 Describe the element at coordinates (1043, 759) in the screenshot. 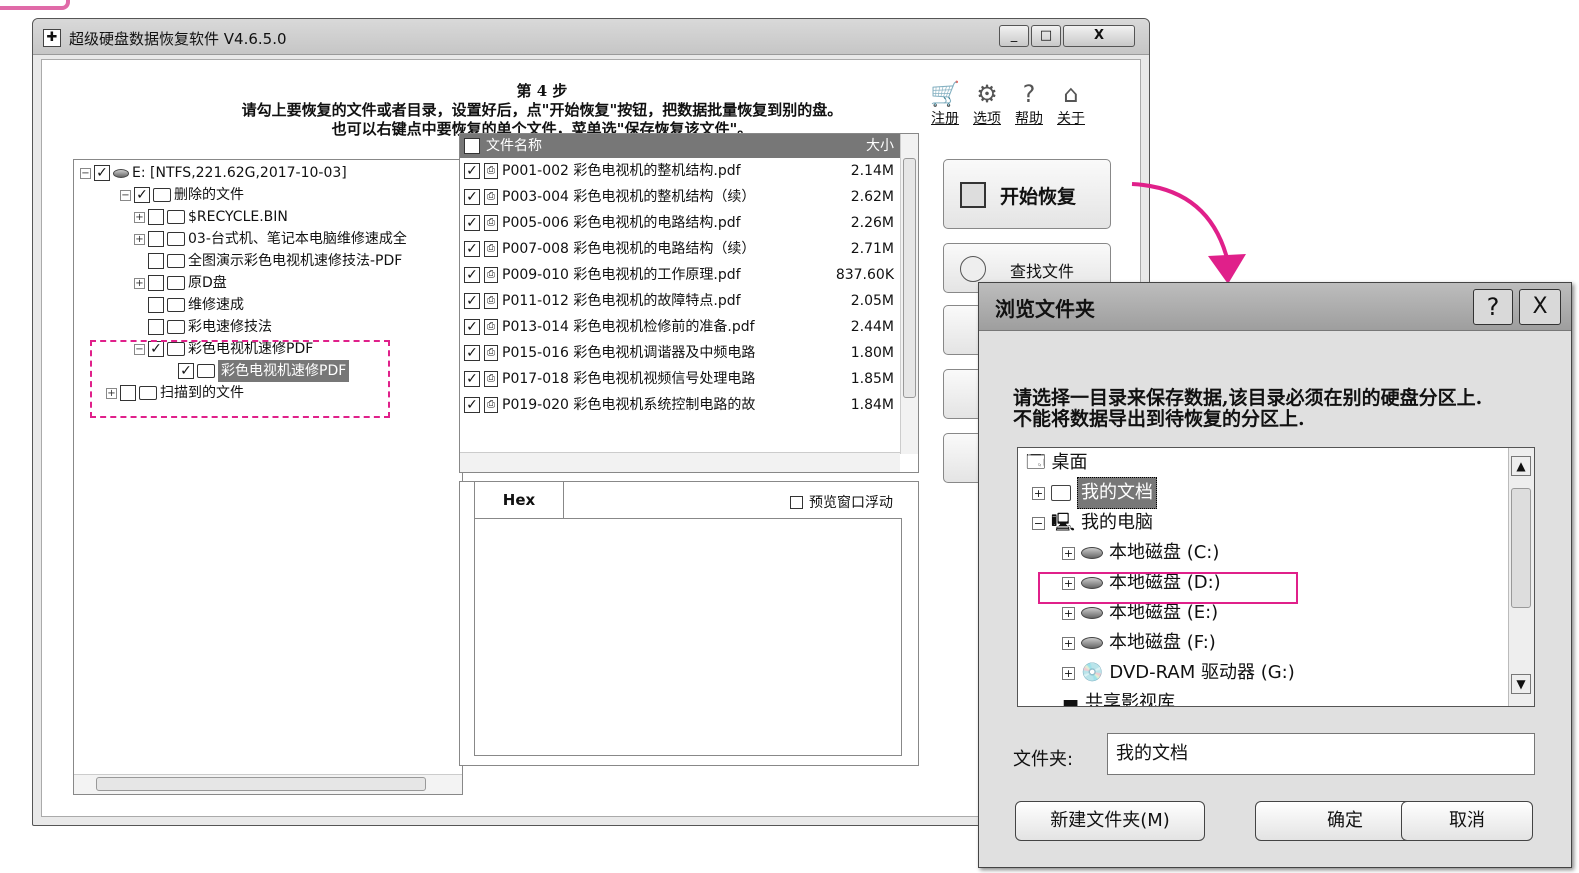

I see `folder-label: 文件夹:` at that location.